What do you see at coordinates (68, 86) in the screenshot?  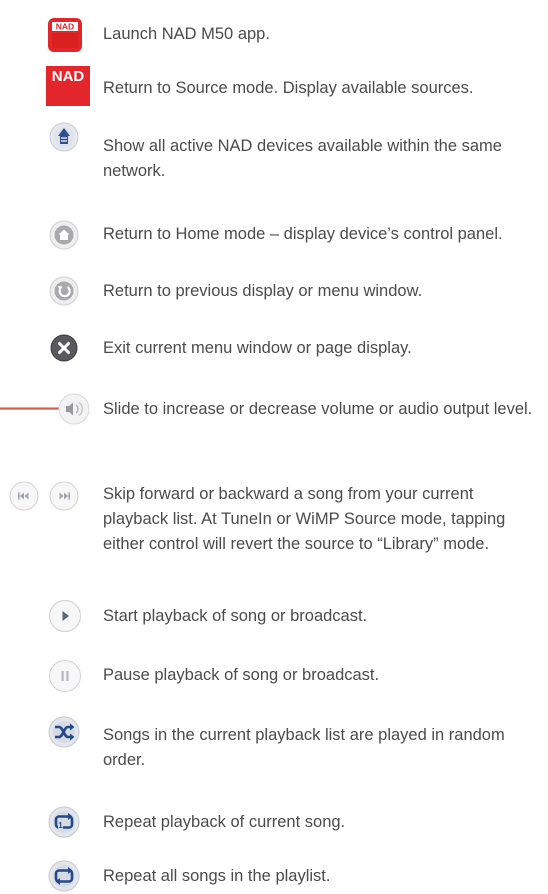 I see `nad-logo-icon: NAD` at bounding box center [68, 86].